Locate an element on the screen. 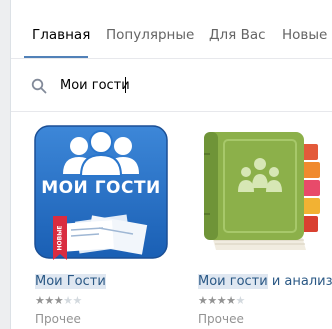 Image resolution: width=332 pixels, height=329 pixels. tab-popular: Популярные is located at coordinates (150, 35).